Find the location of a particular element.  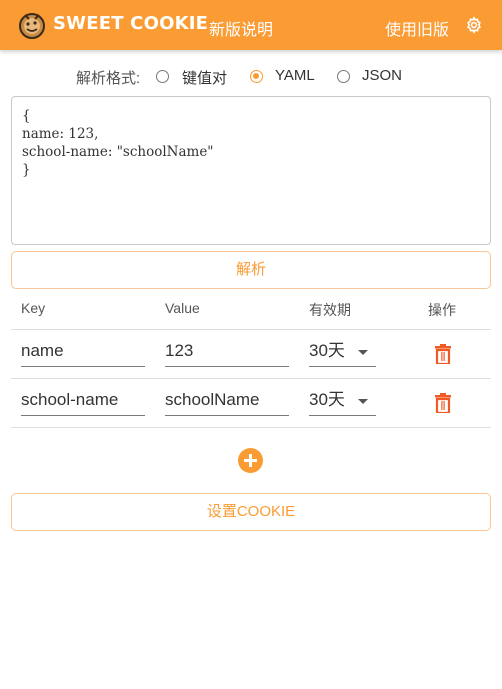

parse-format-group: 解析格式: 键值对 YAML JSON is located at coordinates (251, 77).